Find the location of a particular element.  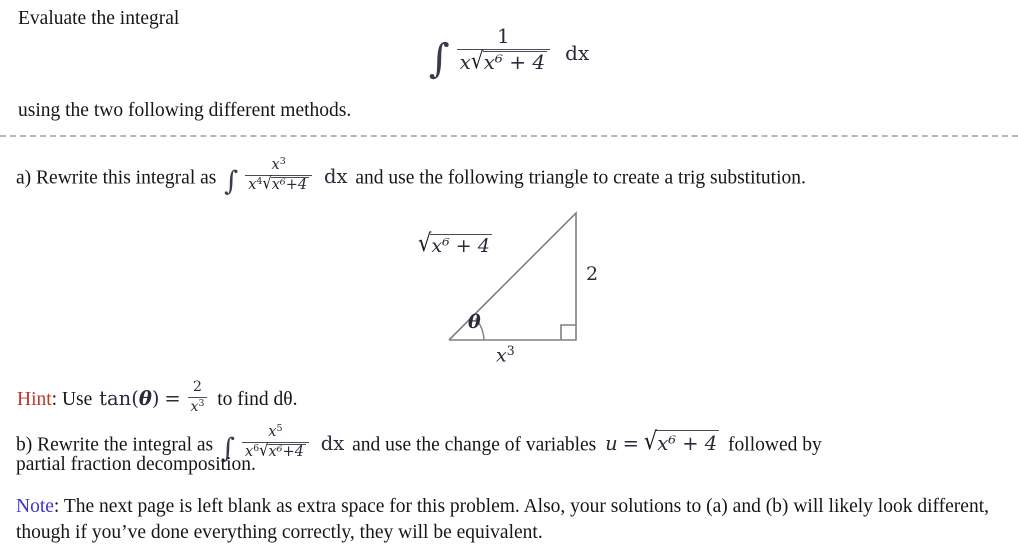

hint-line: Hint: Use tan(θ) = 2 x3 to find dθ. is located at coordinates (157, 397).